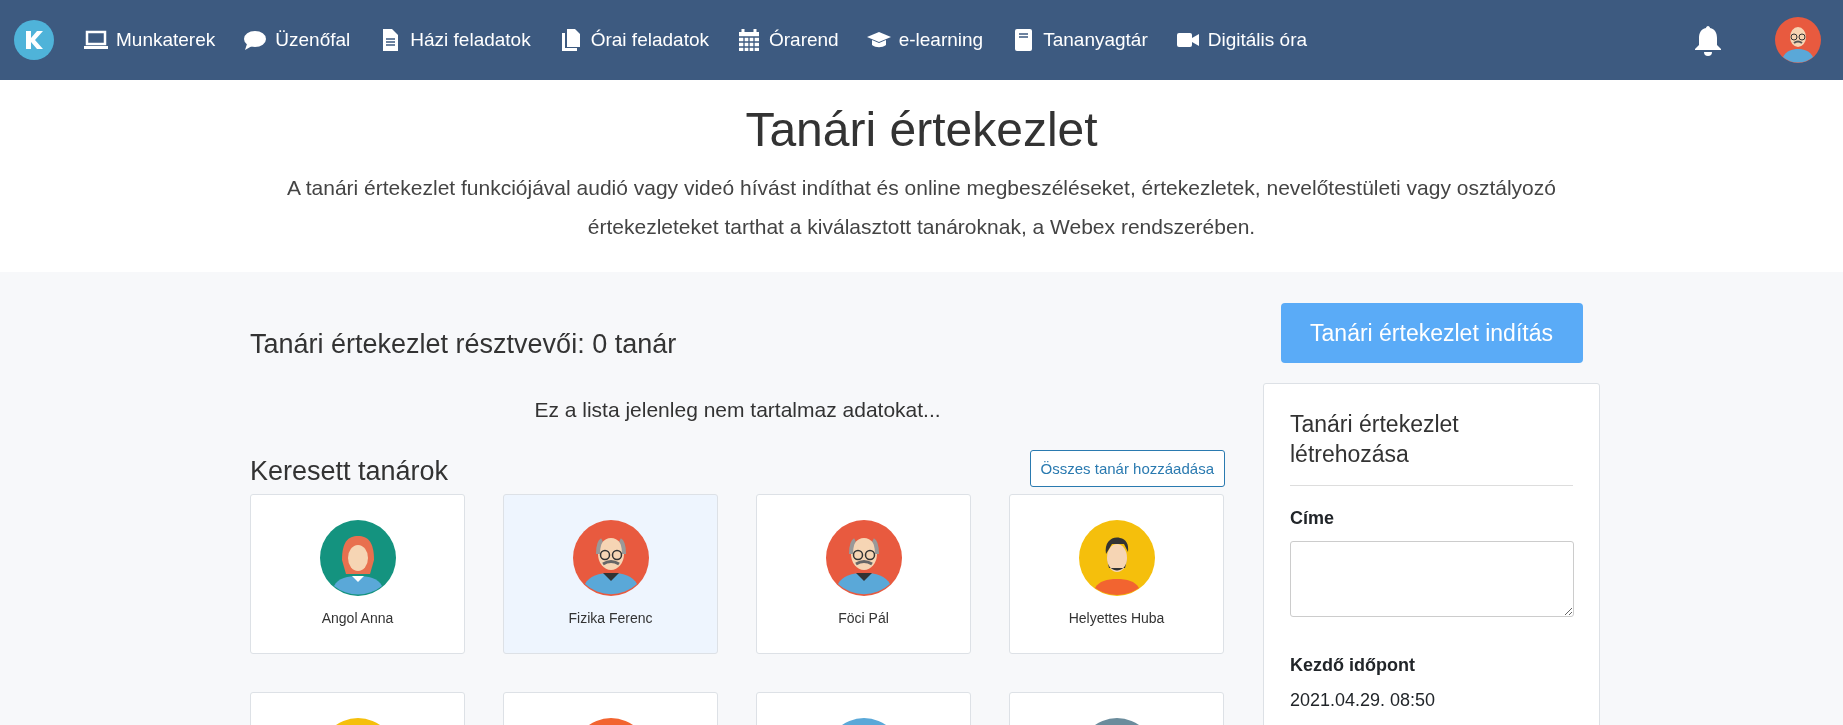  I want to click on teacher-card: Angol Anna, so click(357, 574).